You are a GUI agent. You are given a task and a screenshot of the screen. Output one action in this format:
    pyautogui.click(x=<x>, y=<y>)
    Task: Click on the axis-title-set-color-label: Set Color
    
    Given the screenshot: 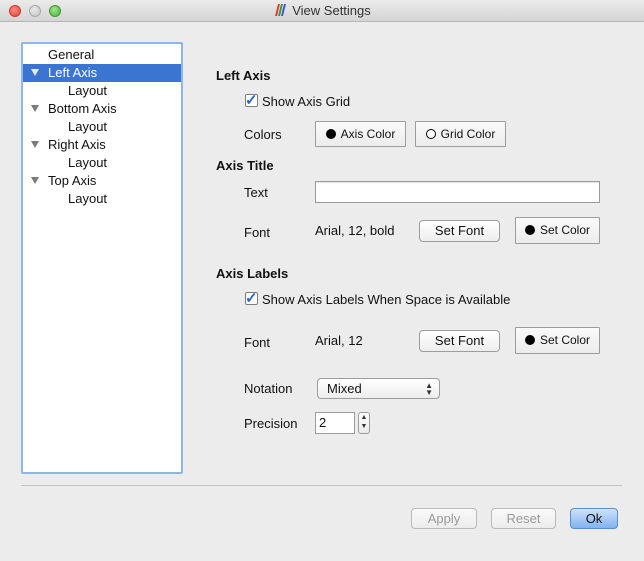 What is the action you would take?
    pyautogui.click(x=565, y=230)
    